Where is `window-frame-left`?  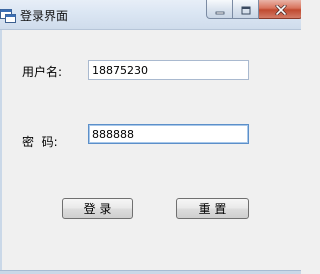
window-frame-left is located at coordinates (1, 152).